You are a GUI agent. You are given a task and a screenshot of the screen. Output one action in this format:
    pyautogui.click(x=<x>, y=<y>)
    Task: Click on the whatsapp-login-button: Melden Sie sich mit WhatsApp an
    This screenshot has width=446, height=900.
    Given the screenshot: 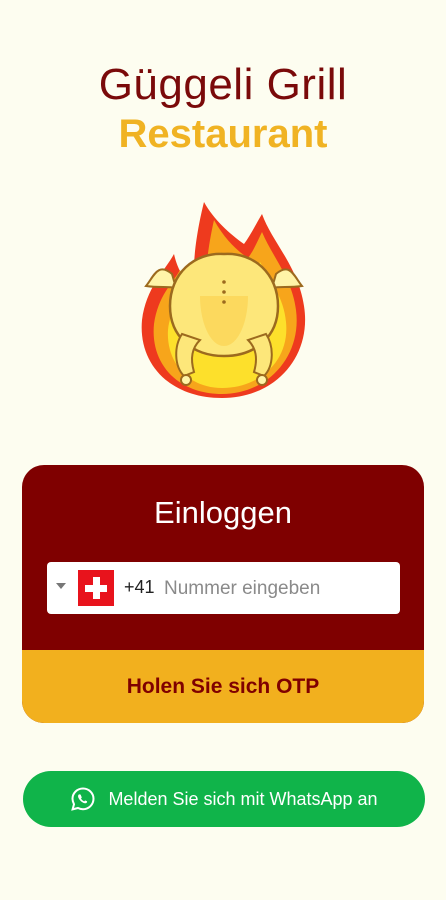 What is the action you would take?
    pyautogui.click(x=224, y=799)
    